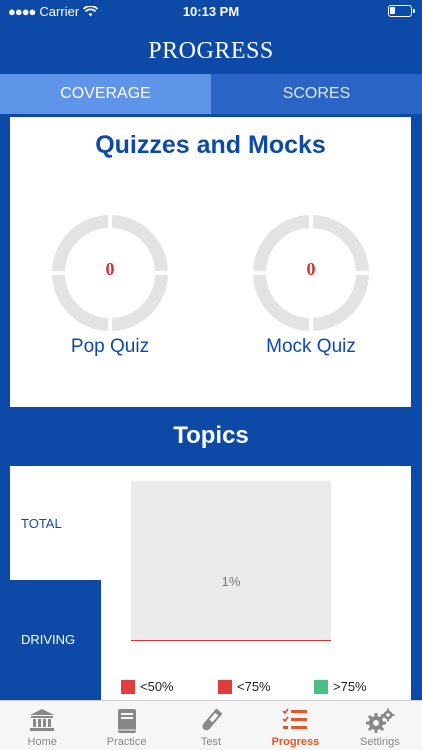 This screenshot has height=750, width=422. I want to click on row-label-driving: DRIVING, so click(48, 639).